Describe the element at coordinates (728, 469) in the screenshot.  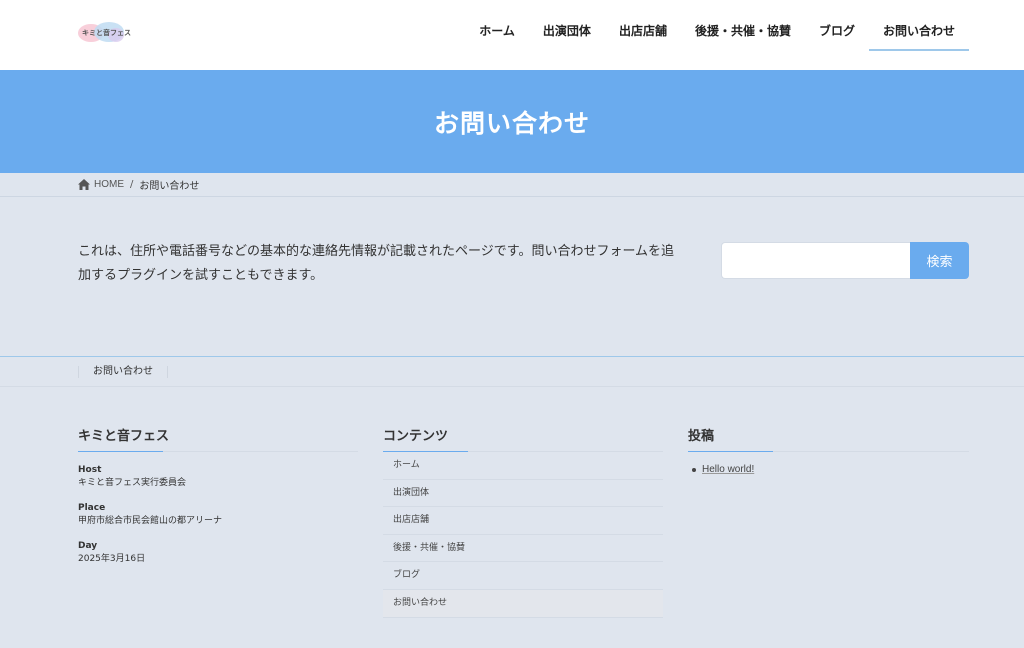
I see `post-link: Hello world!` at that location.